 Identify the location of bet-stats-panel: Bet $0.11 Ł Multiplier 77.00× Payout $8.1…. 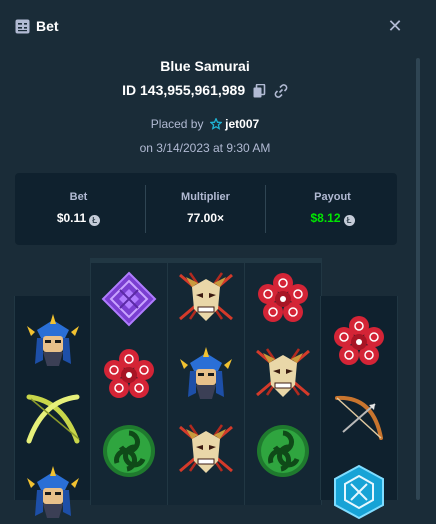
(206, 209).